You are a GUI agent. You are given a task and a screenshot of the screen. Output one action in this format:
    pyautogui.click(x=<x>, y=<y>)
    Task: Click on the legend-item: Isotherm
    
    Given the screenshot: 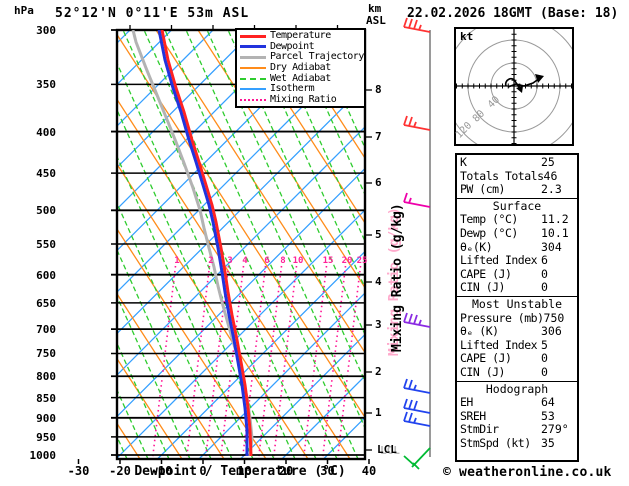 What is the action you would take?
    pyautogui.click(x=302, y=89)
    